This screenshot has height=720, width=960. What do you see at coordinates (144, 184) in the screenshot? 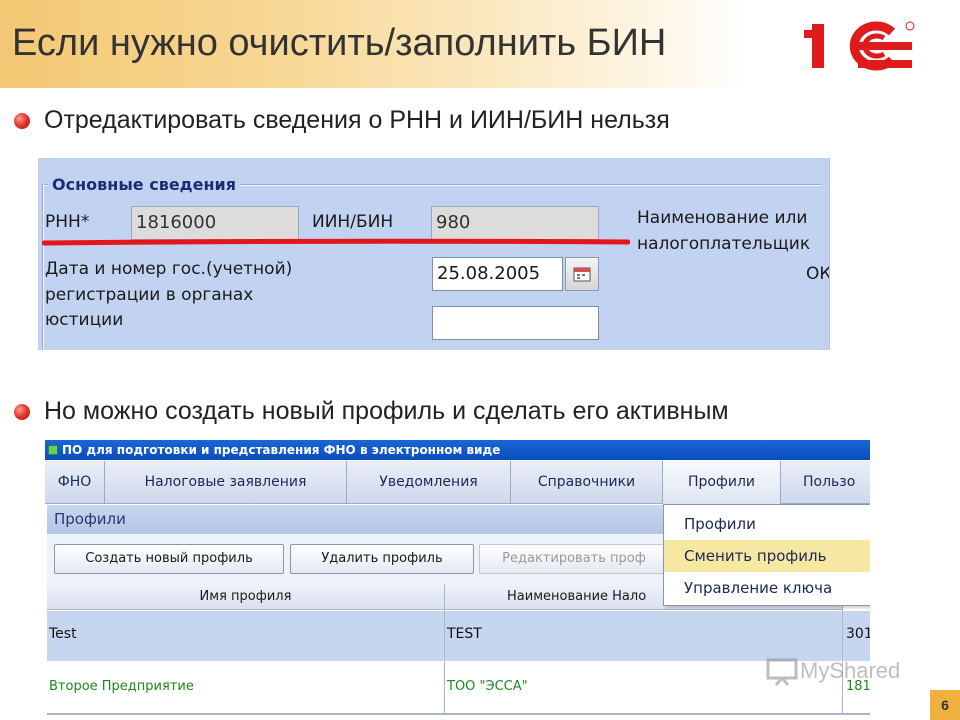
I see `fieldset-legend: Основные сведения` at bounding box center [144, 184].